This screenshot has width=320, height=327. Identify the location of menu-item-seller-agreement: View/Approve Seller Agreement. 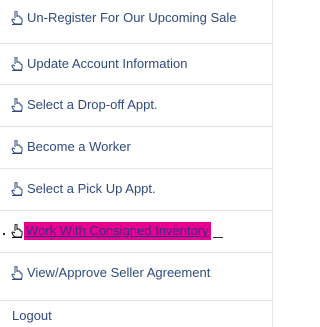
(136, 272).